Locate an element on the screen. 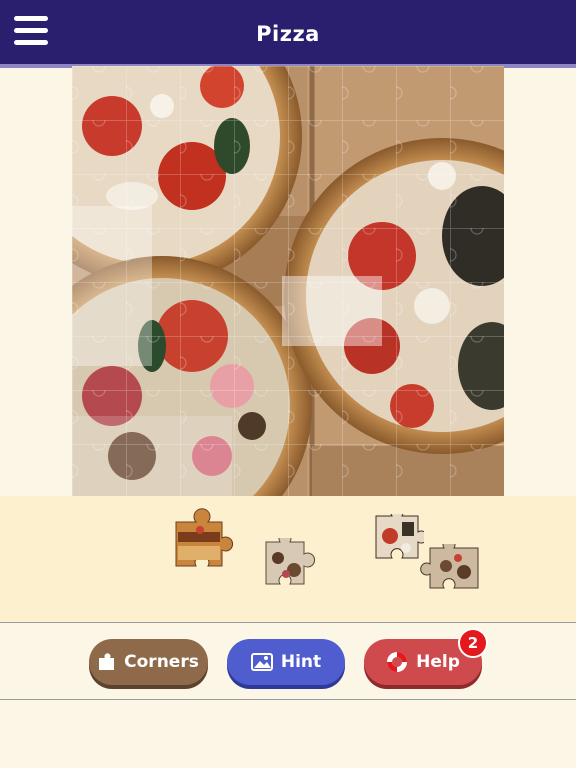 The height and width of the screenshot is (768, 576). corners-button: Corners is located at coordinates (148, 662).